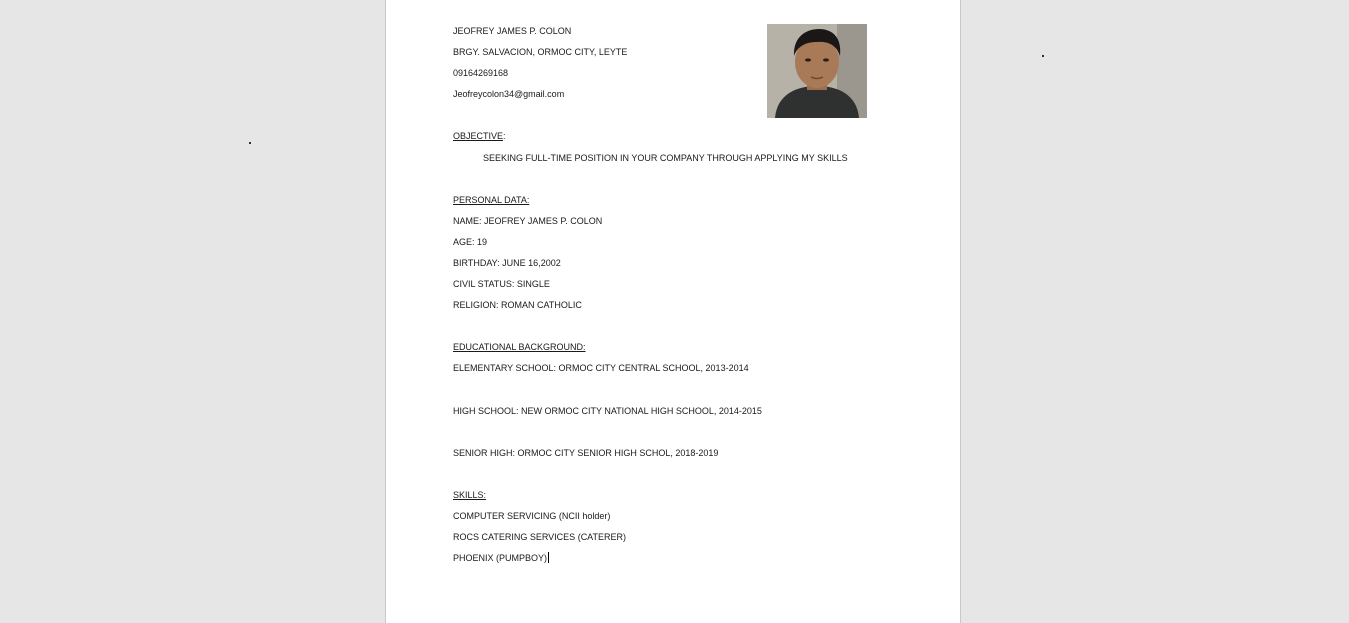 The height and width of the screenshot is (623, 1349). What do you see at coordinates (481, 73) in the screenshot?
I see `resume-phone: 09164269168` at bounding box center [481, 73].